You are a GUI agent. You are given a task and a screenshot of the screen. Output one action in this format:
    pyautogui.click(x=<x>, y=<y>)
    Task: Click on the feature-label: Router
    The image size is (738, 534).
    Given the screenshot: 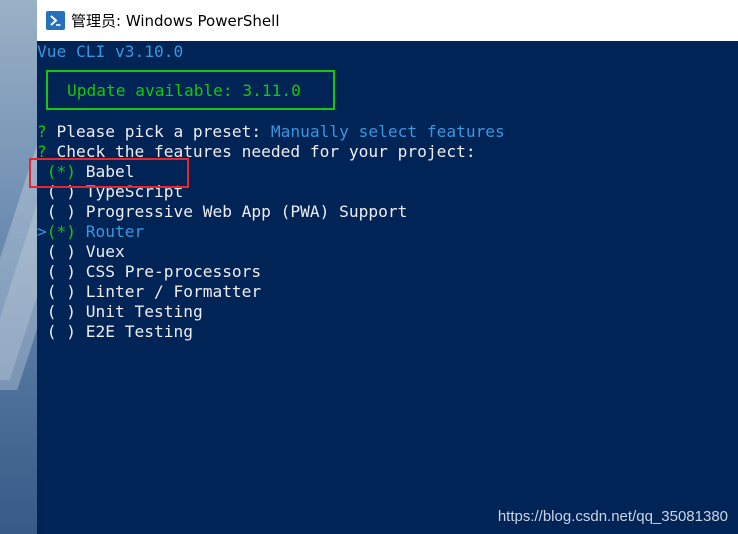 What is the action you would take?
    pyautogui.click(x=115, y=231)
    